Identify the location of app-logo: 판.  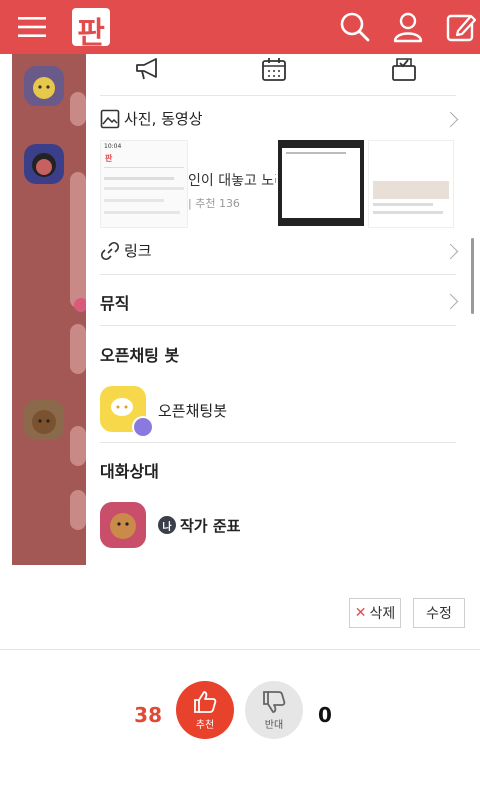
(91, 28).